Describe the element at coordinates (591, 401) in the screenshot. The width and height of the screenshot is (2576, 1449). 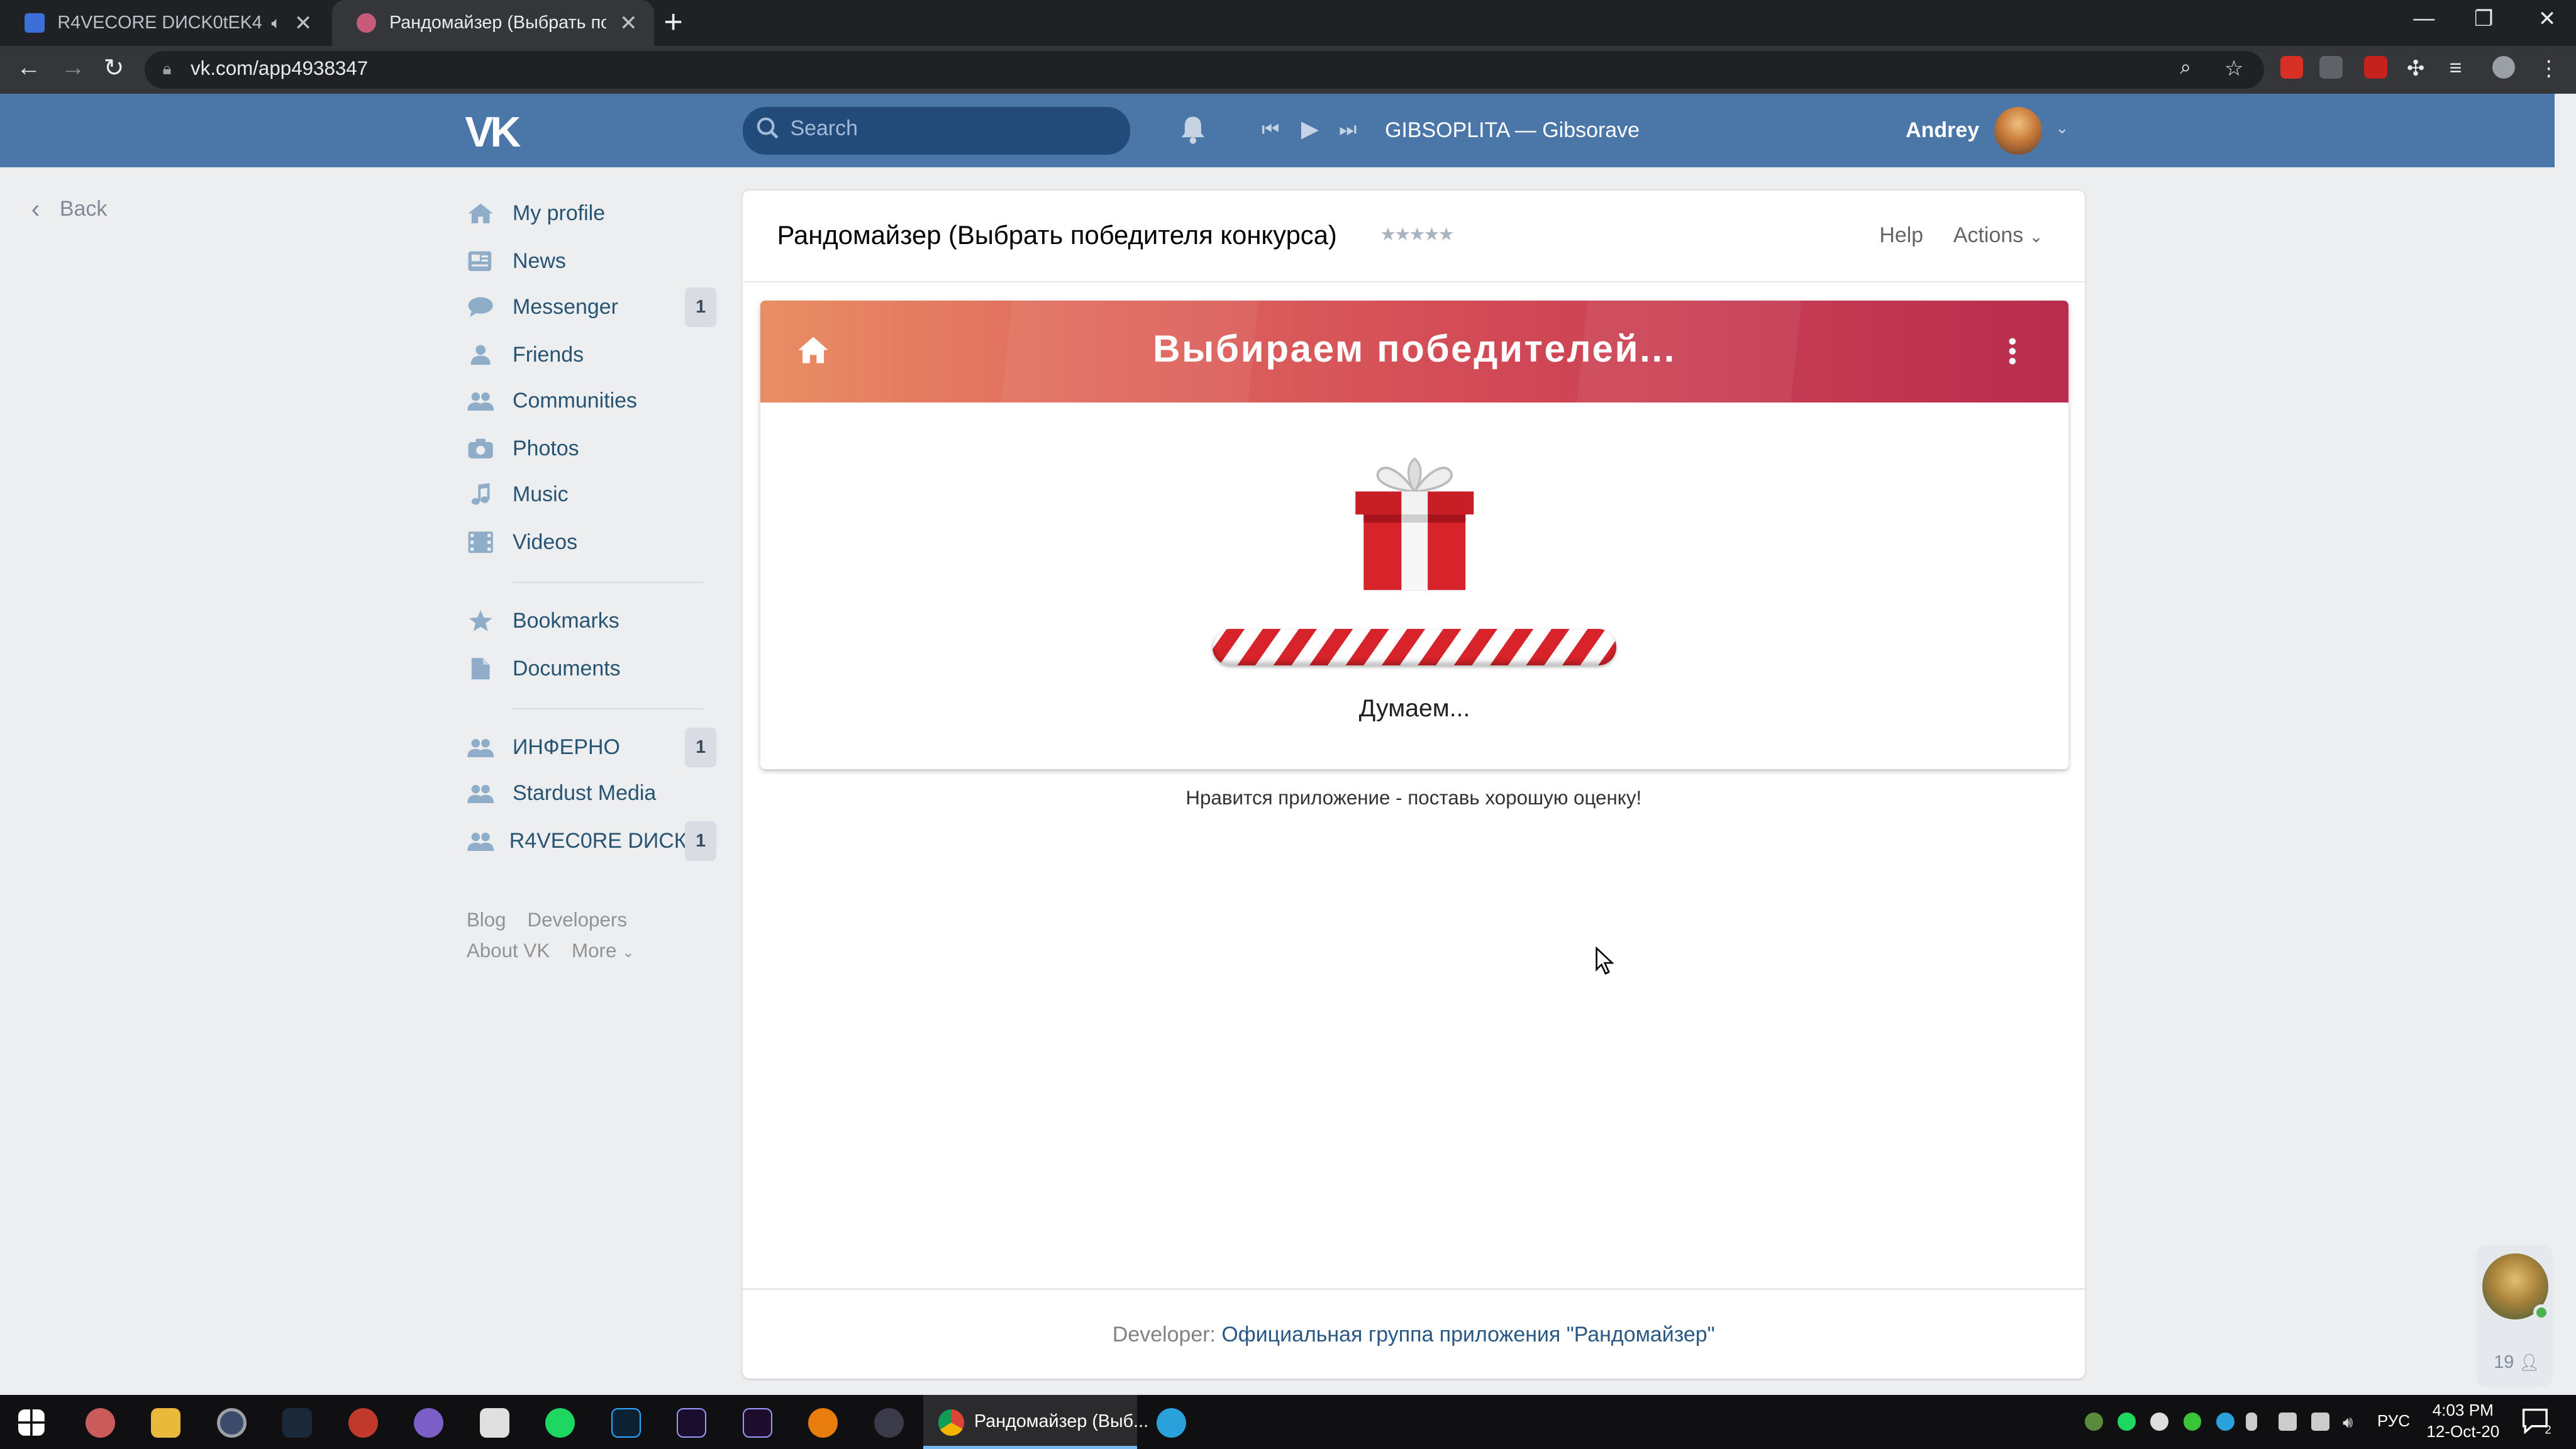
I see `nav-item-communities: Communities` at that location.